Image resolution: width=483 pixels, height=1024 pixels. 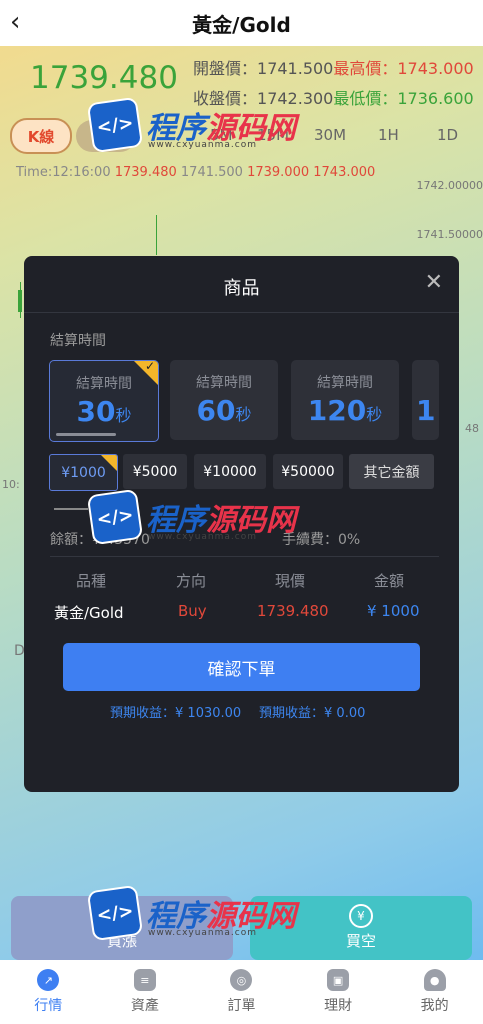 What do you see at coordinates (435, 98) in the screenshot?
I see `low-value: 1736.600` at bounding box center [435, 98].